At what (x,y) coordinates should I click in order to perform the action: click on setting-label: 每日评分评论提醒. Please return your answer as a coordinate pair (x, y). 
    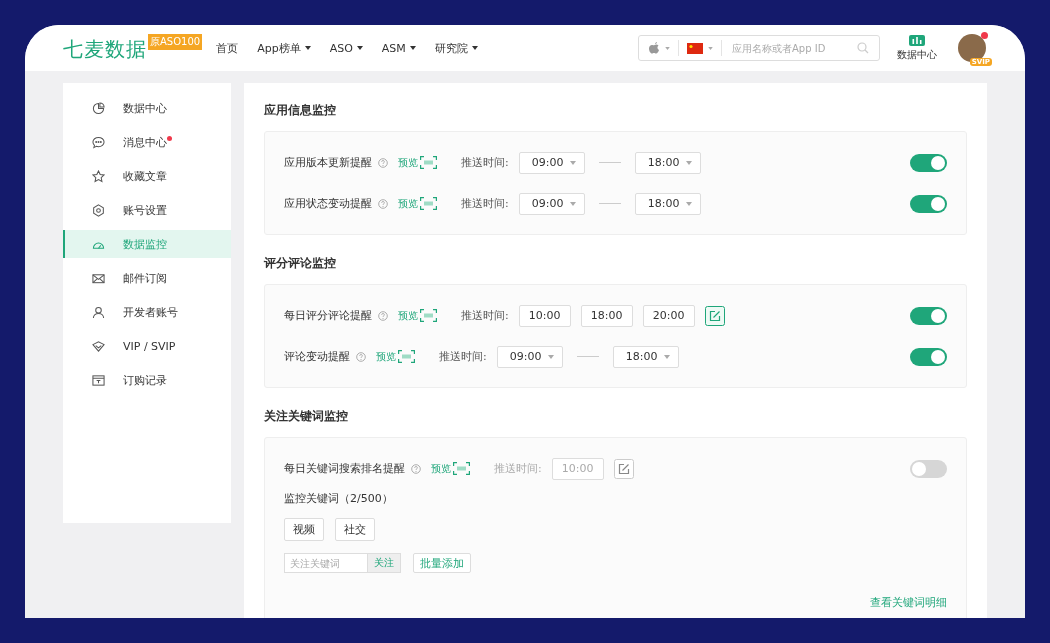
    Looking at the image, I should click on (328, 315).